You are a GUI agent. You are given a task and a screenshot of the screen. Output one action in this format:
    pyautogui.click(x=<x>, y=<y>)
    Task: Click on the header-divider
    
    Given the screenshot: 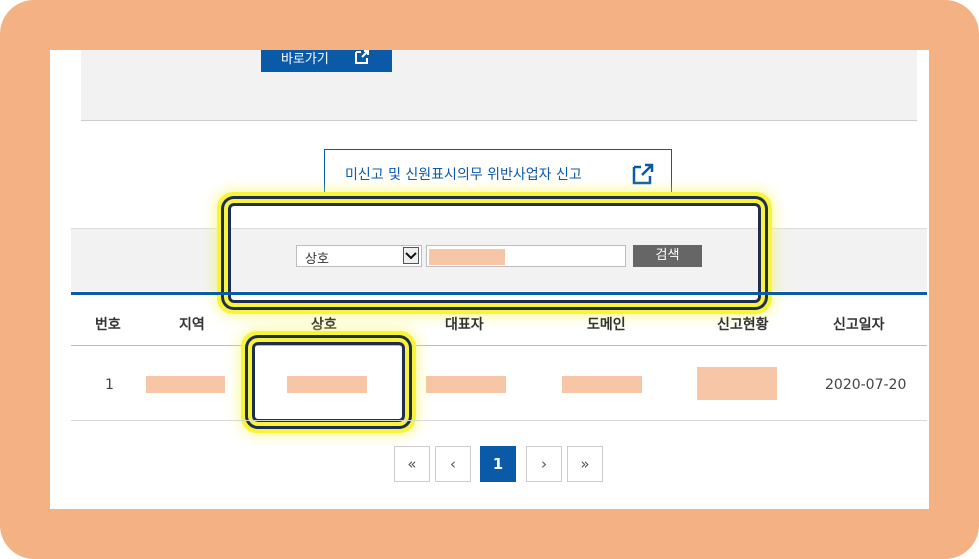 What is the action you would take?
    pyautogui.click(x=499, y=345)
    